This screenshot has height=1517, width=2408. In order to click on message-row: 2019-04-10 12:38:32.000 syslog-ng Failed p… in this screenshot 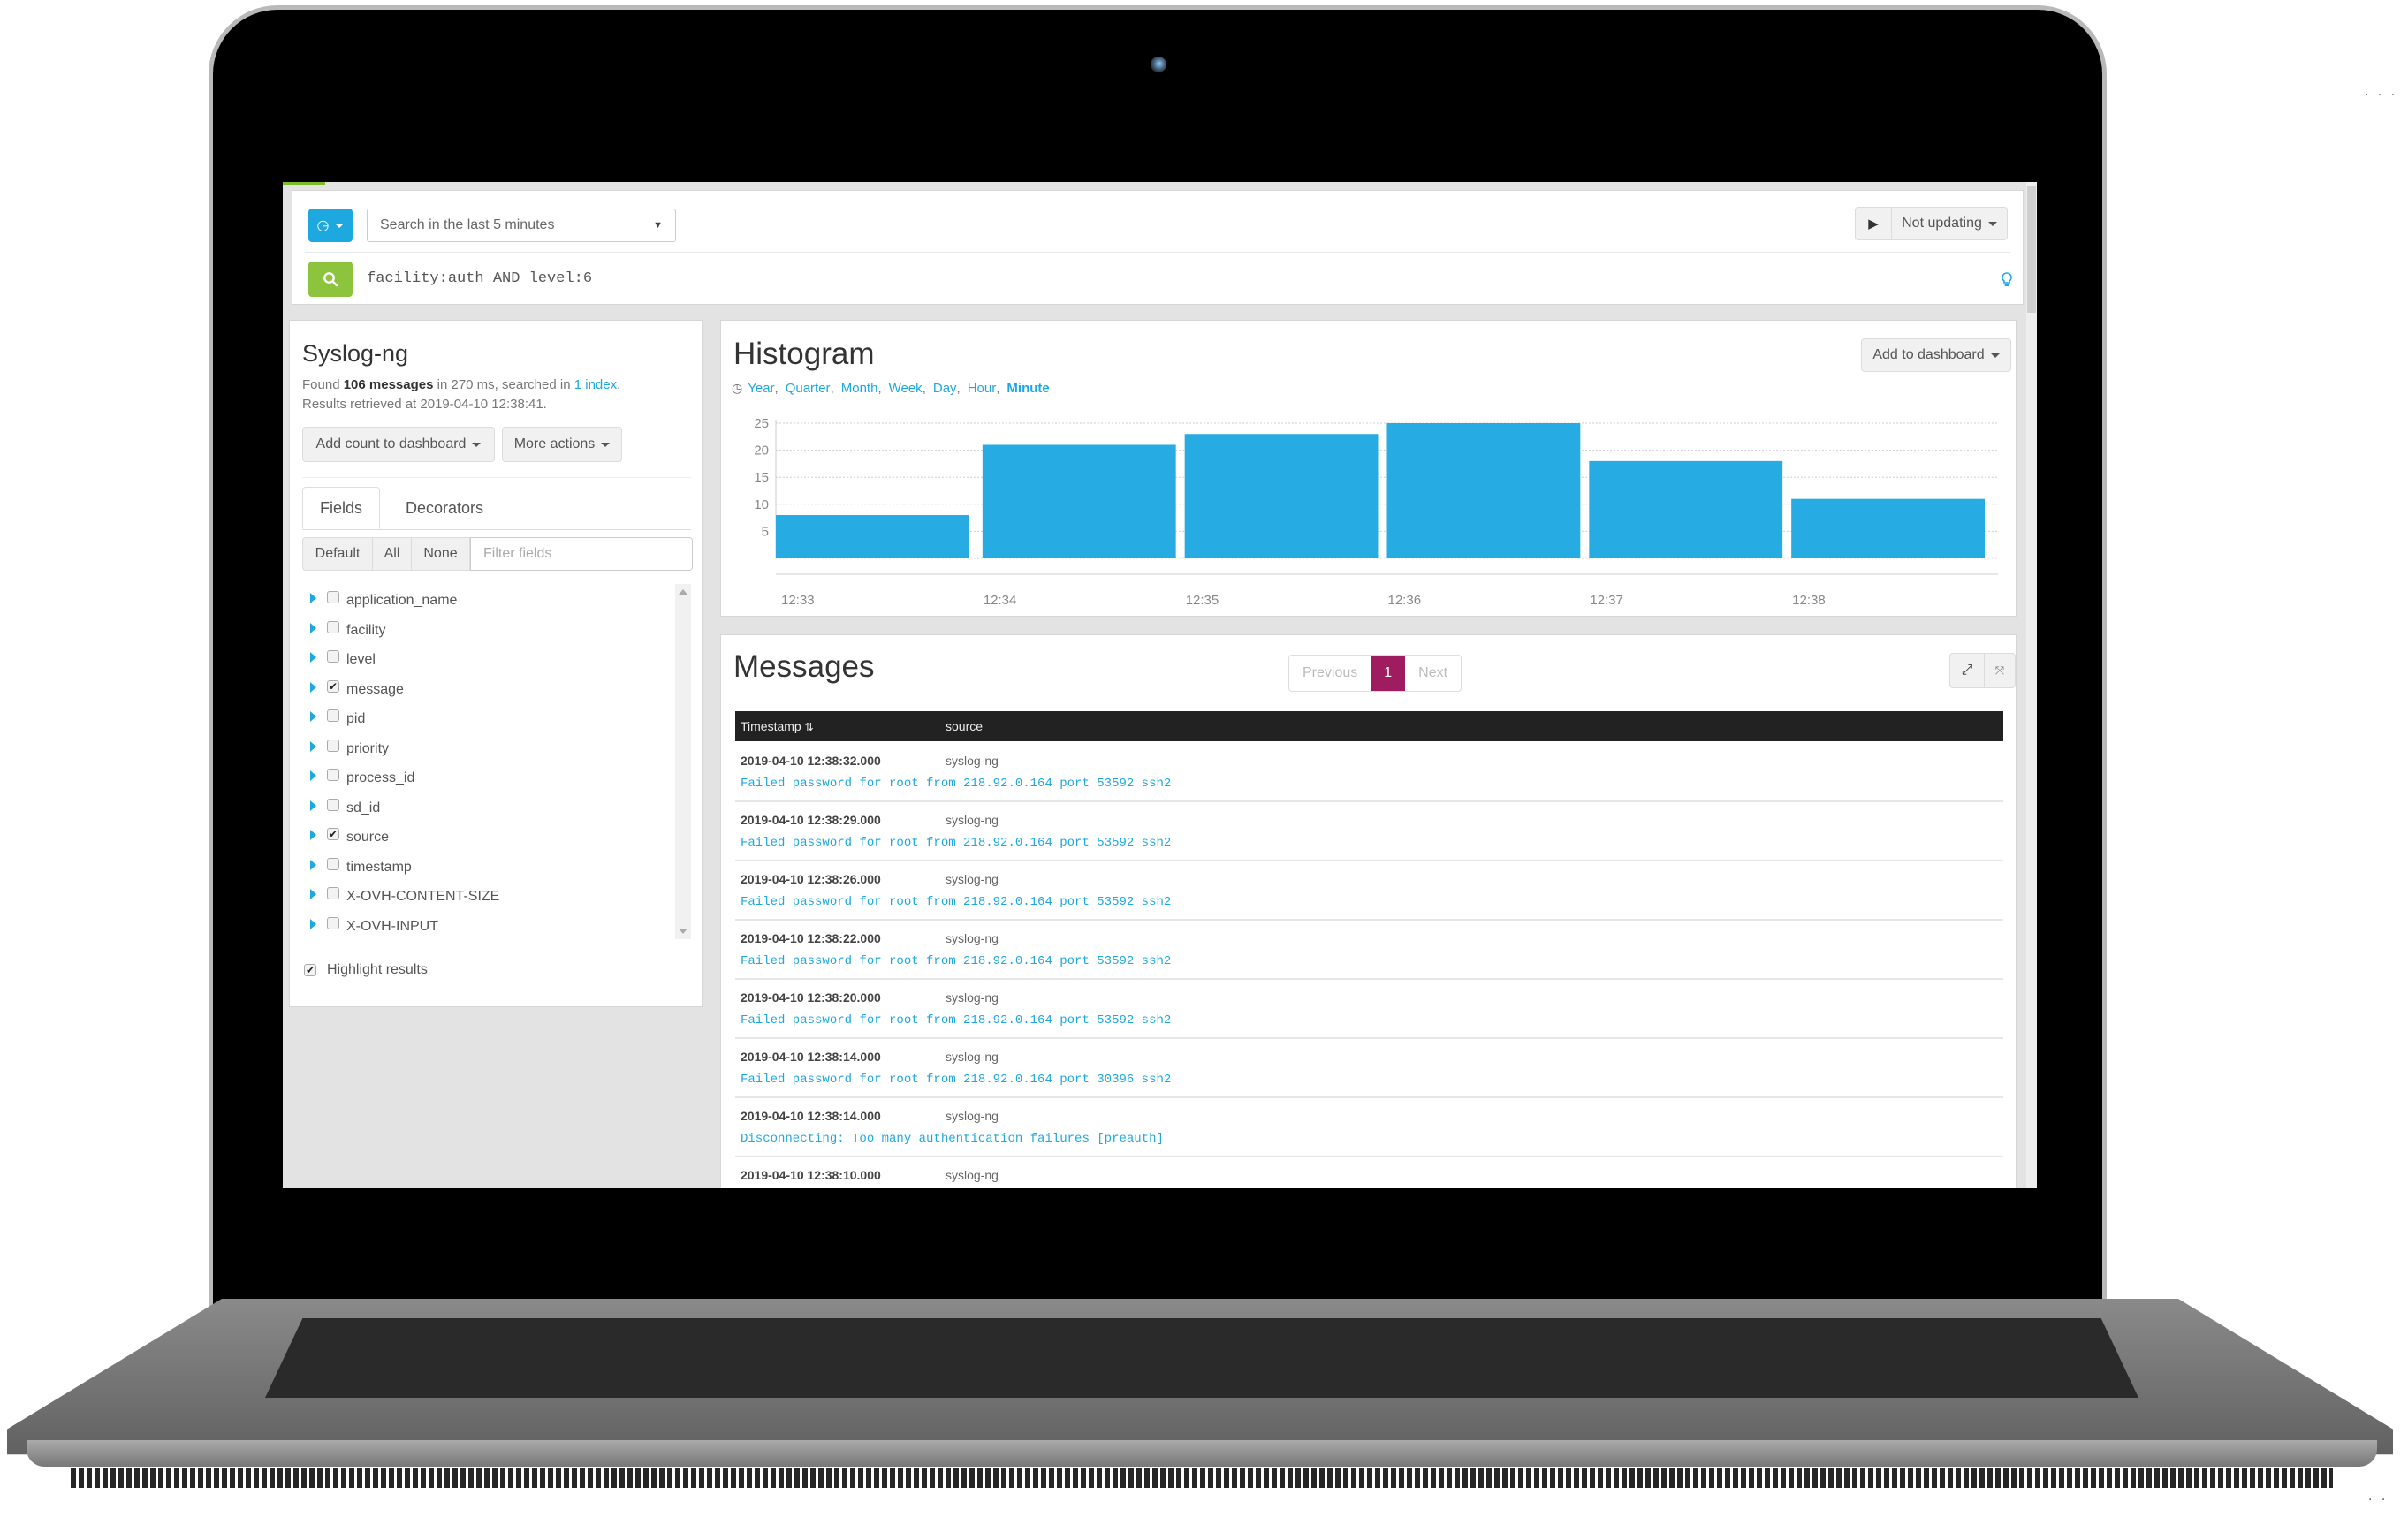, I will do `click(1369, 772)`.